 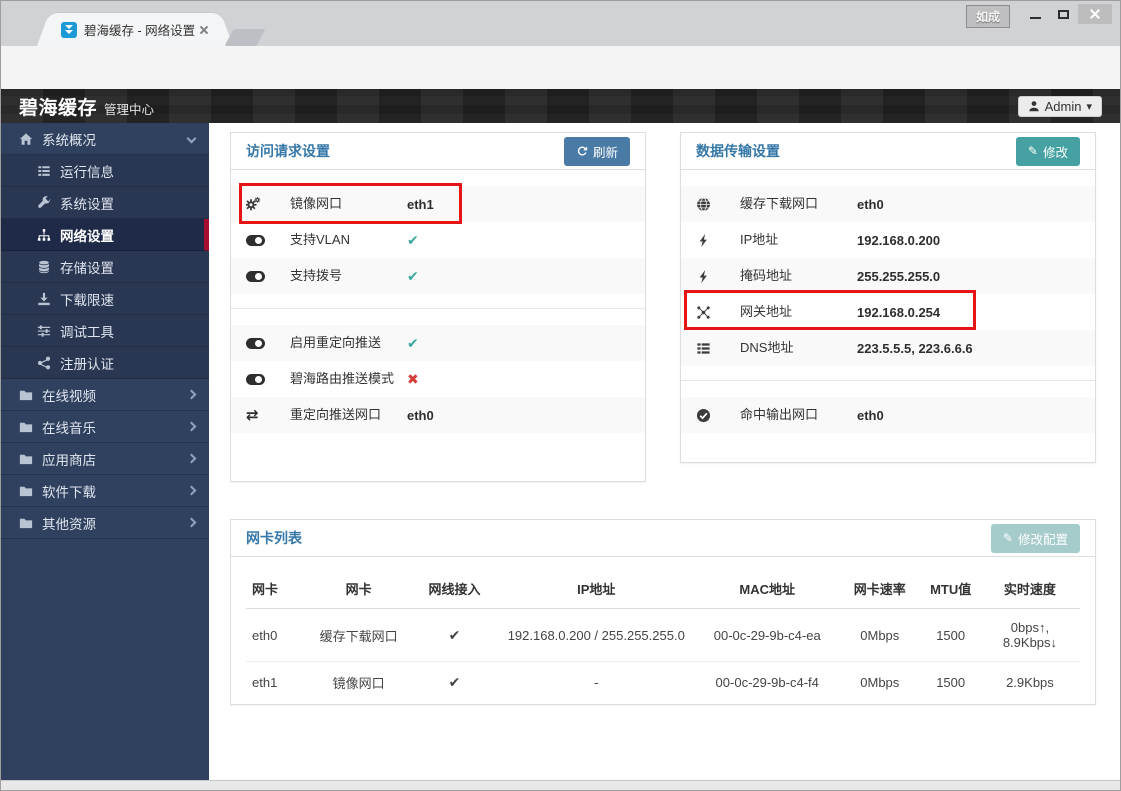 I want to click on config-row-cache-port: 缓存下载网口 eth0, so click(x=888, y=204).